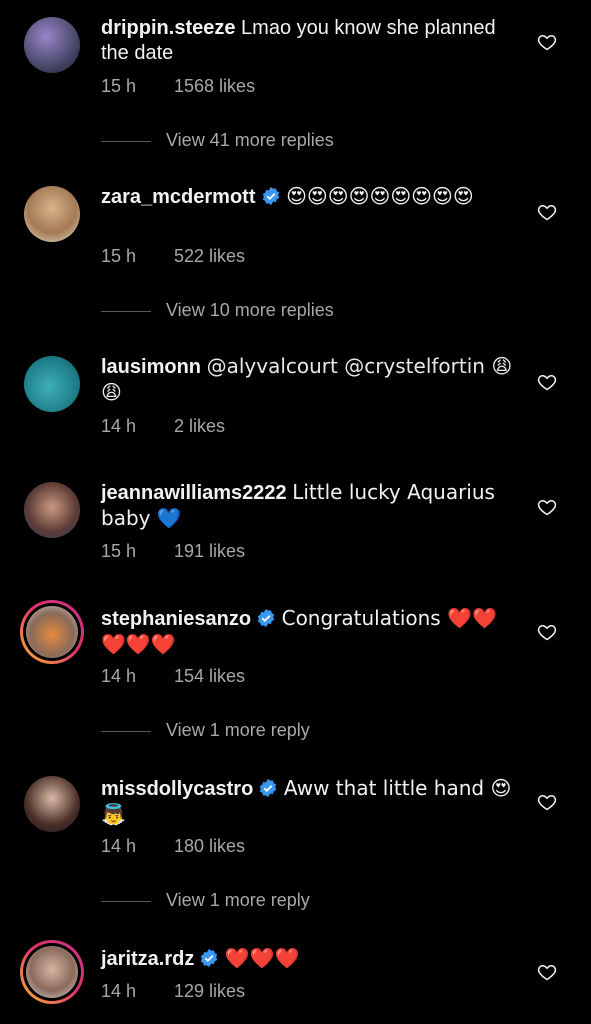 The image size is (591, 1024). What do you see at coordinates (209, 551) in the screenshot?
I see `likes-count: 191 likes` at bounding box center [209, 551].